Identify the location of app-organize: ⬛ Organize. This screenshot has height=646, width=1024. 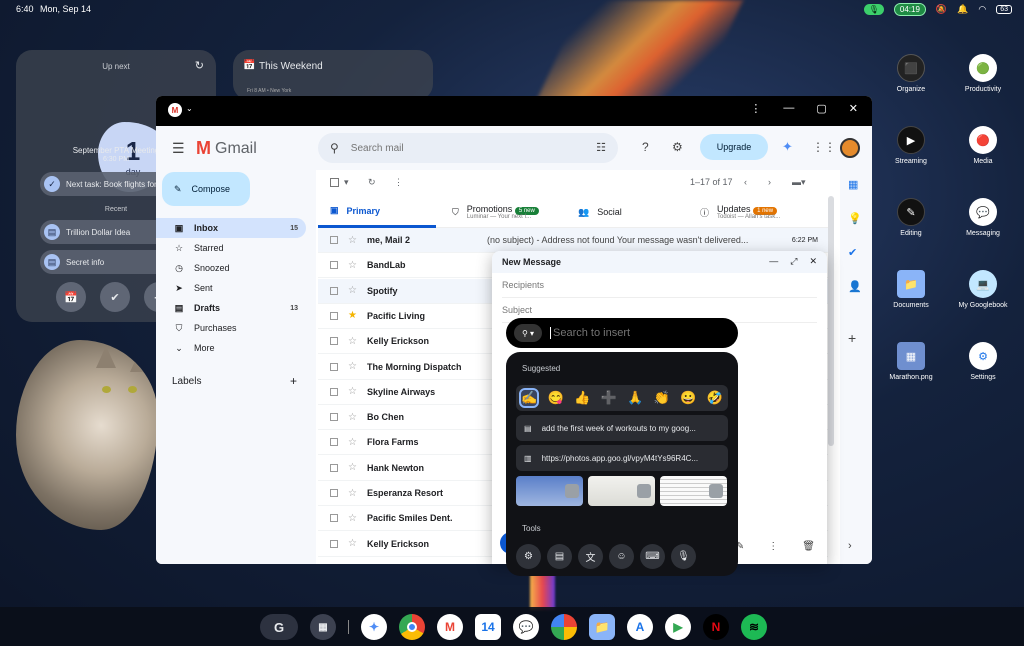
(911, 73).